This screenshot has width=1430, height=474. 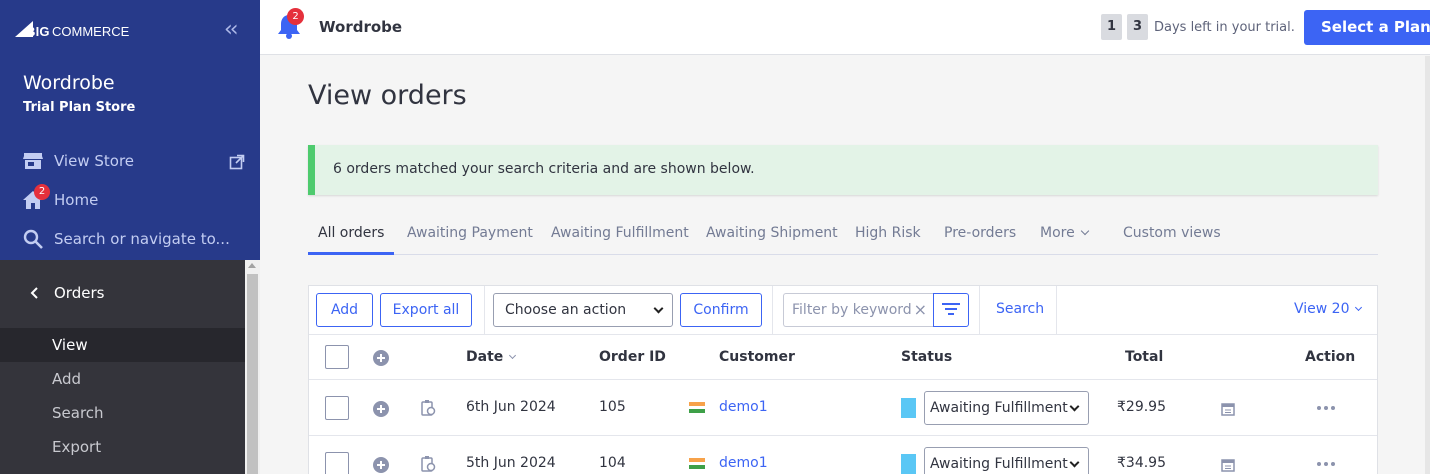 What do you see at coordinates (980, 236) in the screenshot?
I see `tab-pre-orders: Pre-orders` at bounding box center [980, 236].